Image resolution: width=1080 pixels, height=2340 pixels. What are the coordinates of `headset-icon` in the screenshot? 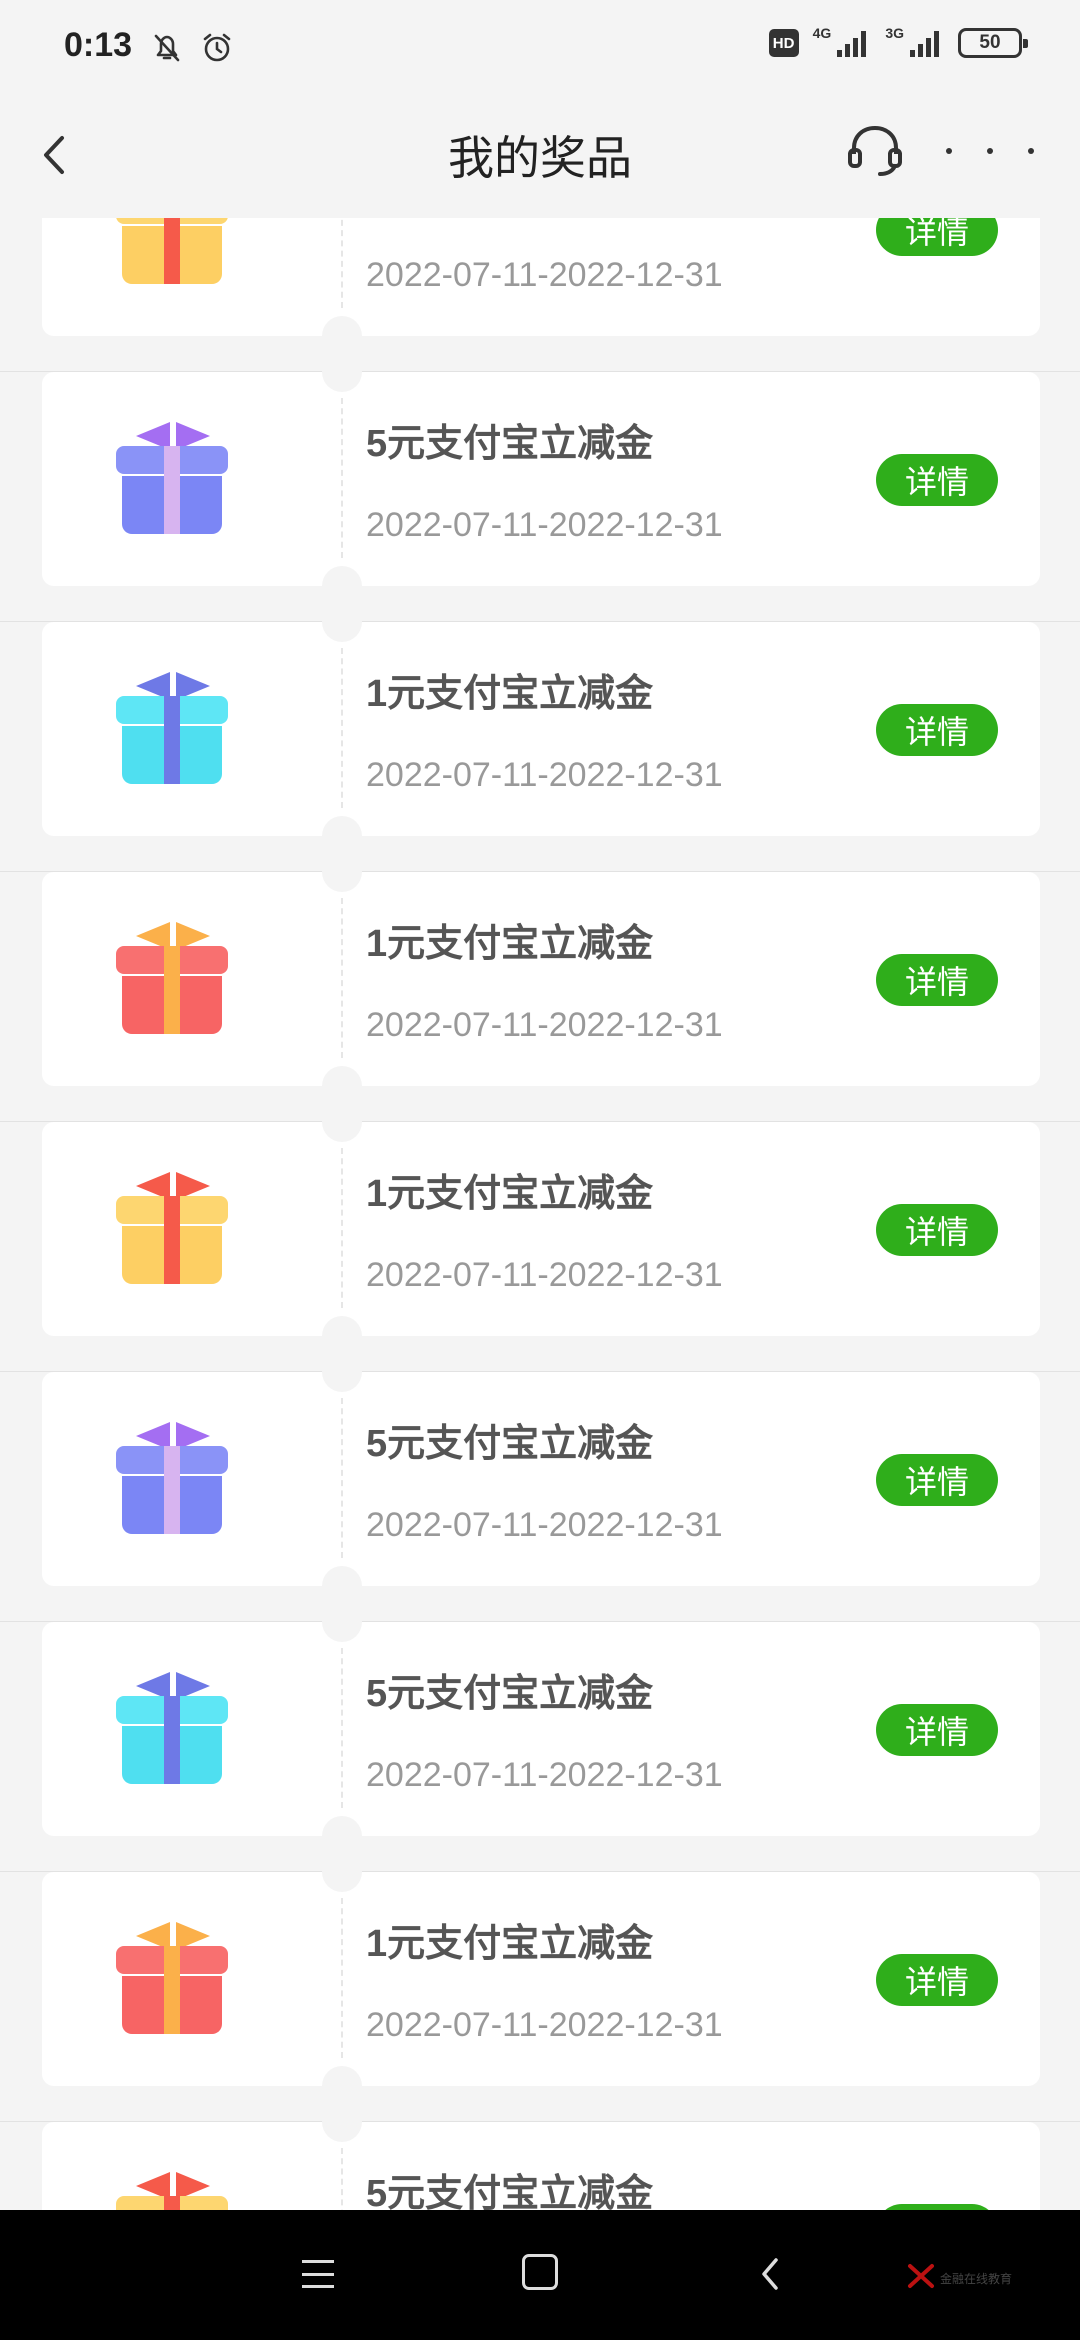 It's located at (875, 151).